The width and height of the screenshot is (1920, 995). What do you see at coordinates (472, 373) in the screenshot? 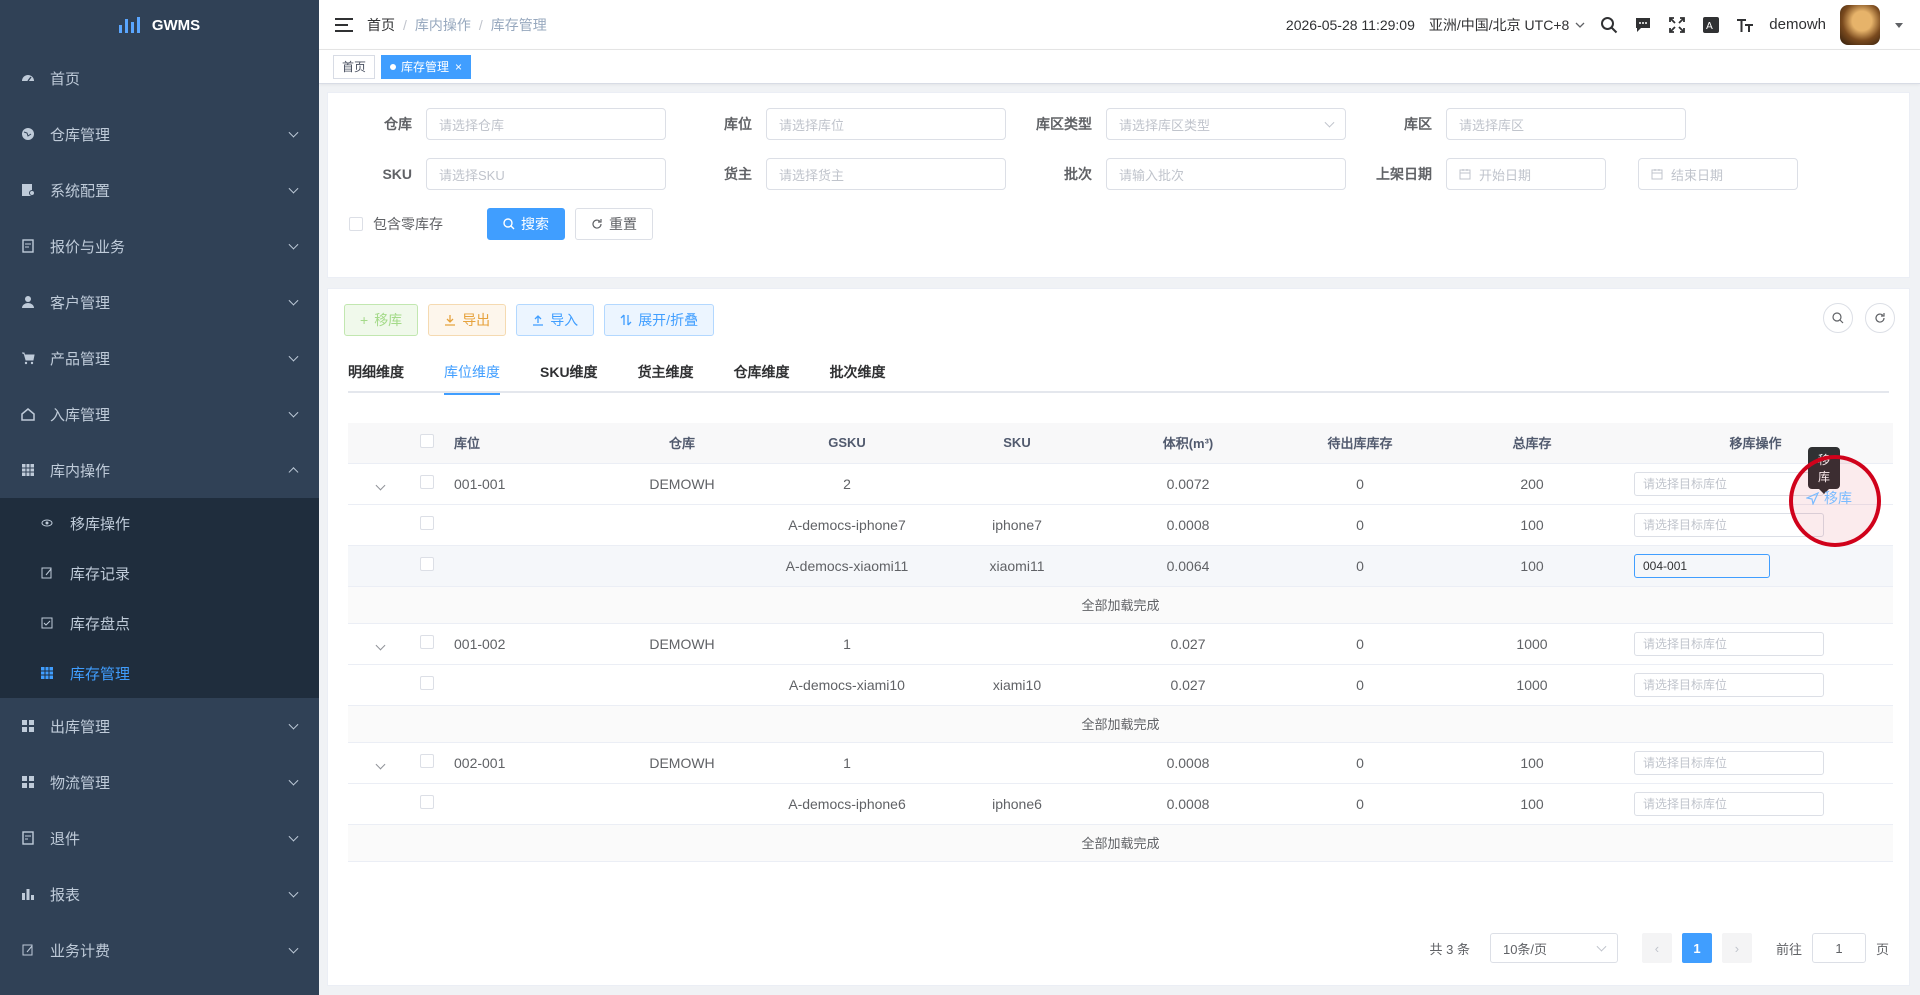
I see `tab-dimension-1: 库位维度` at bounding box center [472, 373].